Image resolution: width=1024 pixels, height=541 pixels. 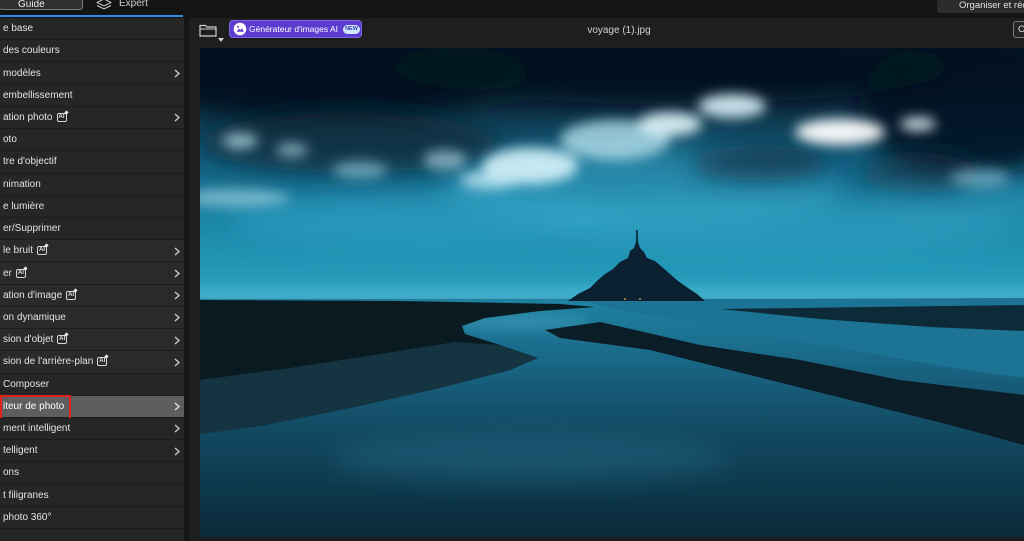 What do you see at coordinates (30, 162) in the screenshot?
I see `sidebar-item-label: tre d'objectif` at bounding box center [30, 162].